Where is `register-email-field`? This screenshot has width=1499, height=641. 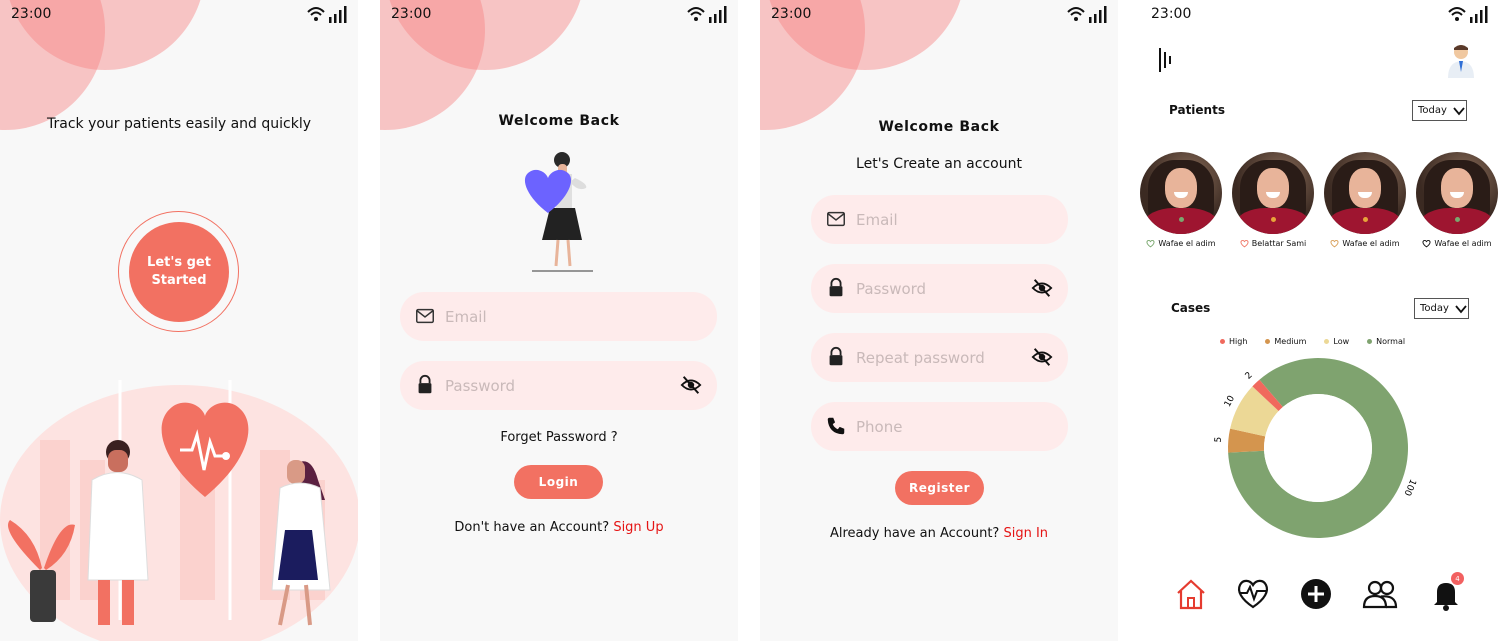 register-email-field is located at coordinates (939, 219).